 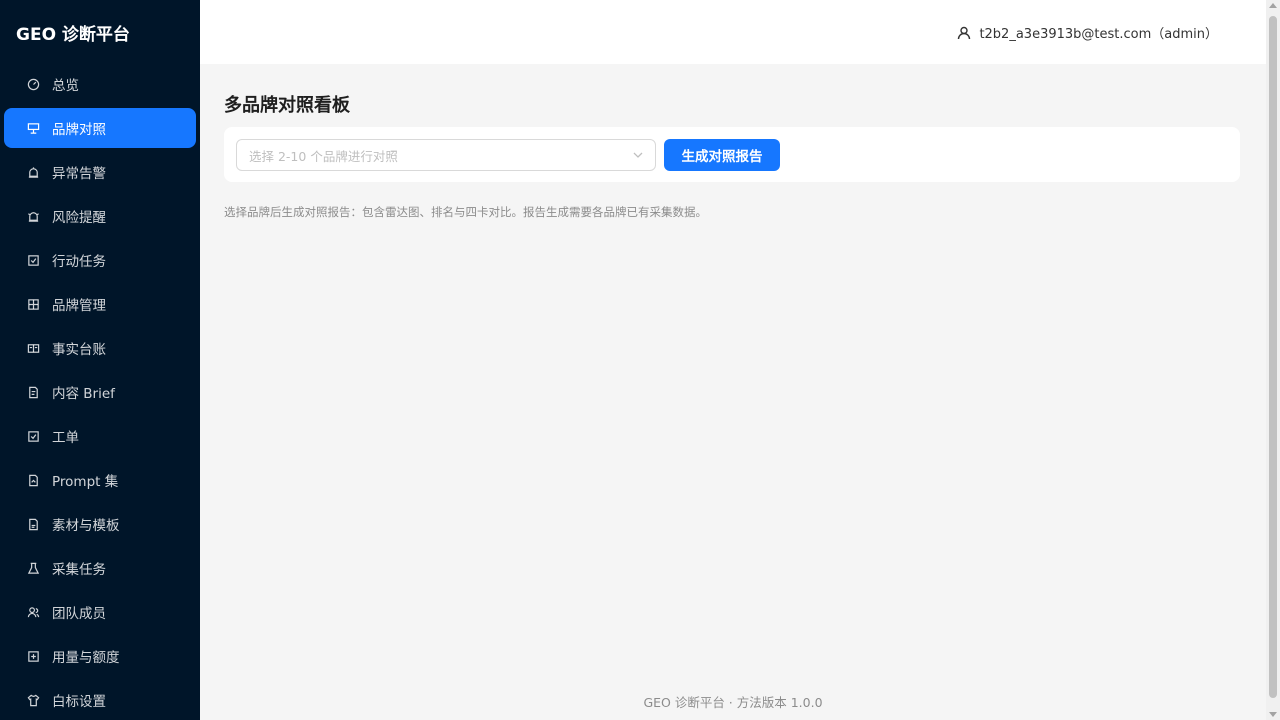 I want to click on sidebar-item-label: 用量与额度, so click(x=86, y=658).